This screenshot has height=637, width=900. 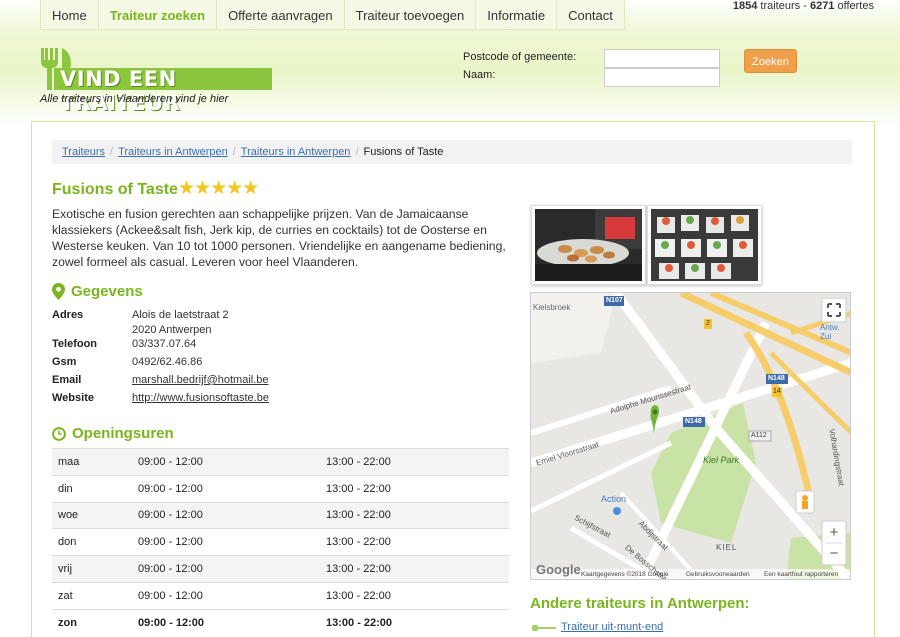 I want to click on day-cell: woe, so click(x=92, y=515).